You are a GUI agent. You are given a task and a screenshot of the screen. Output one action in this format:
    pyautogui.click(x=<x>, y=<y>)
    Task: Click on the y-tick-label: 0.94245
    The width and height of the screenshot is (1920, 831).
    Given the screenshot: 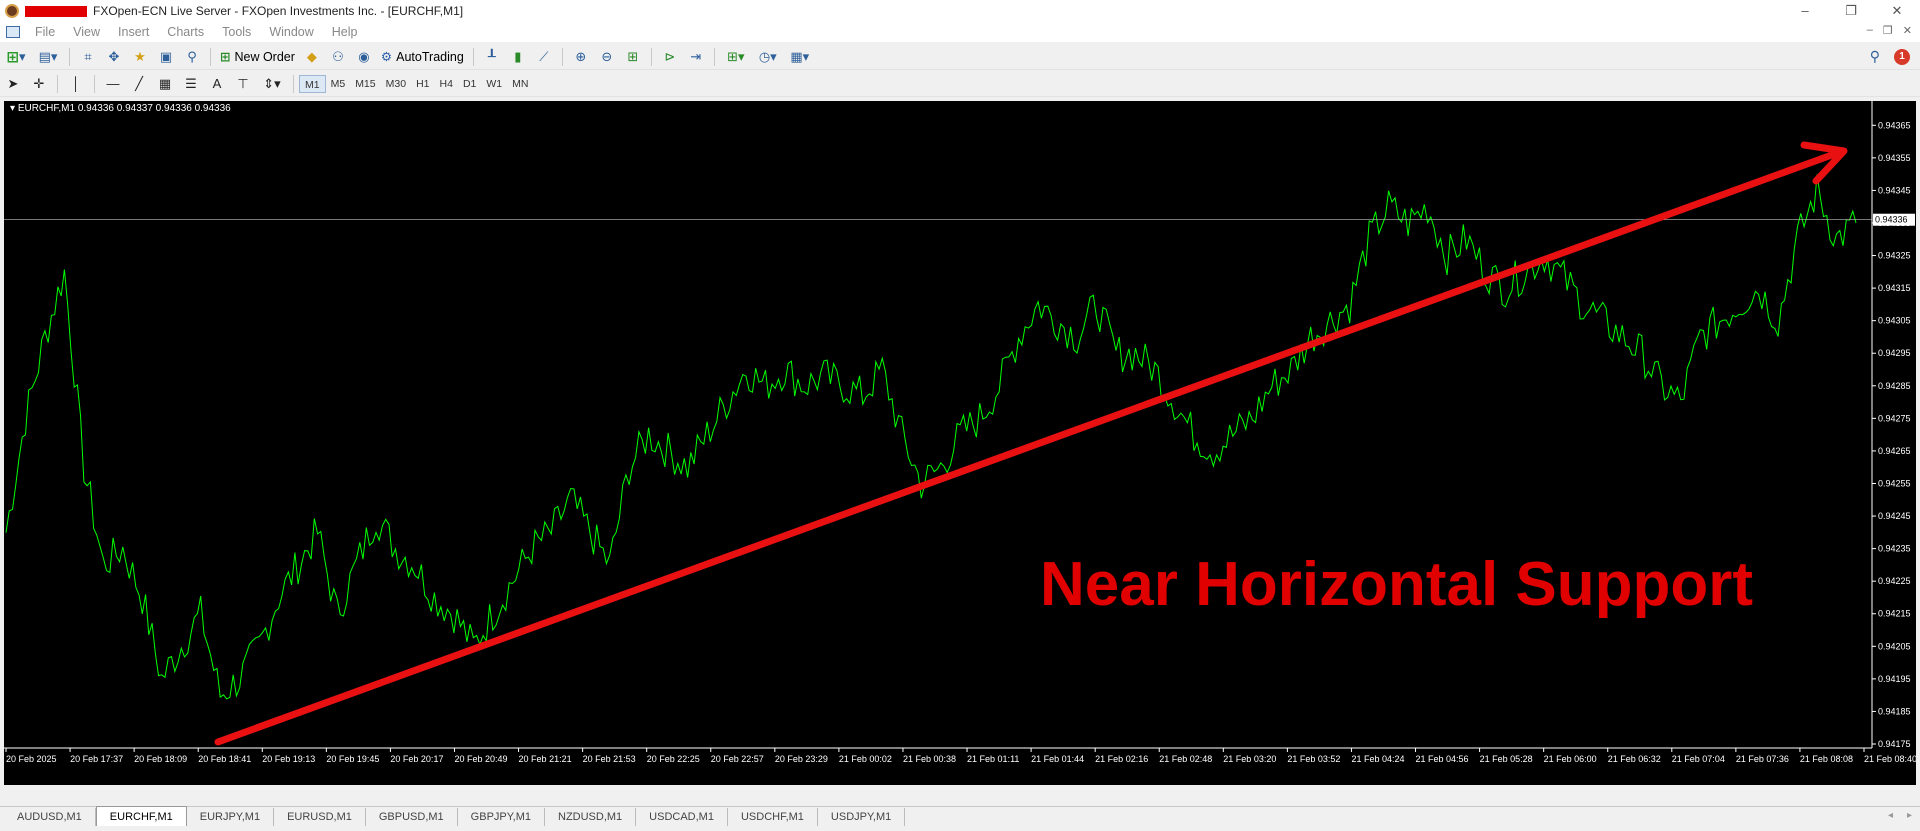 What is the action you would take?
    pyautogui.click(x=1894, y=516)
    